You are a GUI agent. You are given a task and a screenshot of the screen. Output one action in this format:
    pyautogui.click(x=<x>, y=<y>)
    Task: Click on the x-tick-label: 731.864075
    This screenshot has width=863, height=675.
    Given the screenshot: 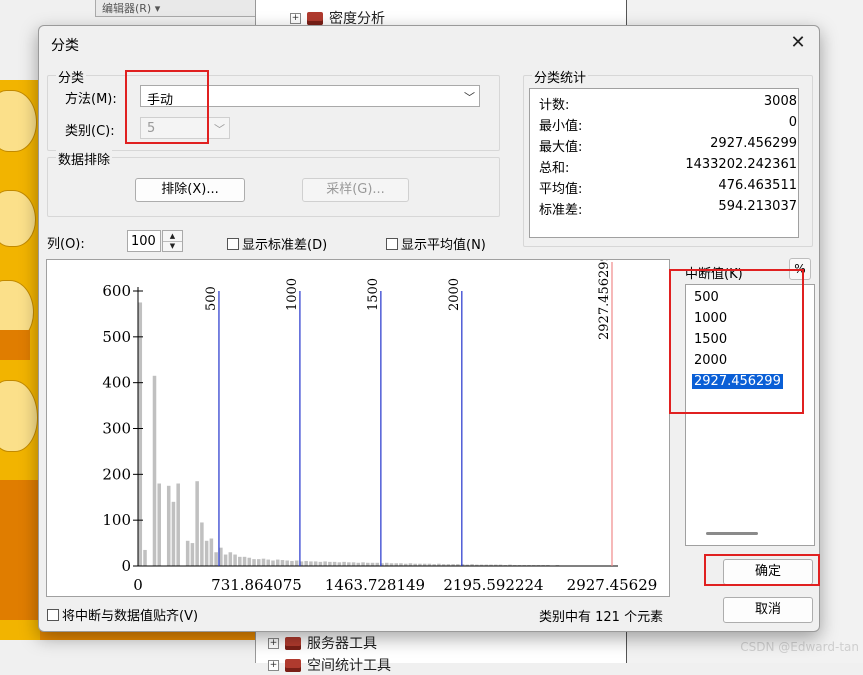 What is the action you would take?
    pyautogui.click(x=256, y=585)
    